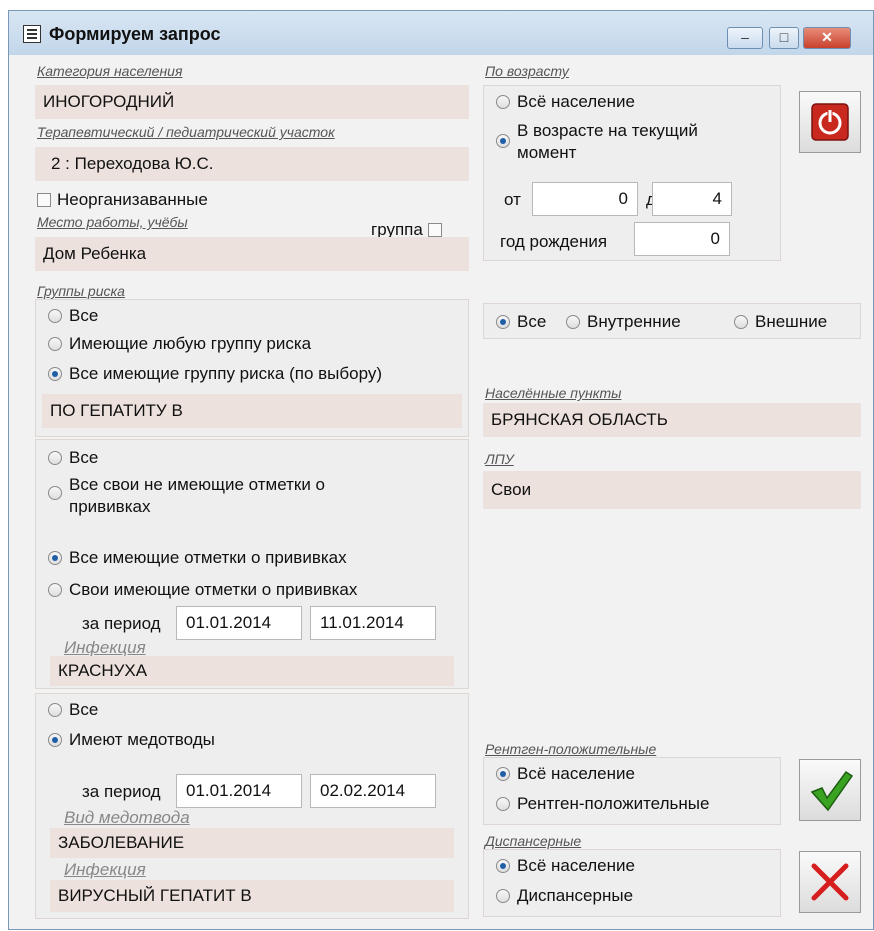  What do you see at coordinates (252, 896) in the screenshot?
I see `medotvod-infection-field: ВИРУСНЫЙ ГЕПАТИТ В` at bounding box center [252, 896].